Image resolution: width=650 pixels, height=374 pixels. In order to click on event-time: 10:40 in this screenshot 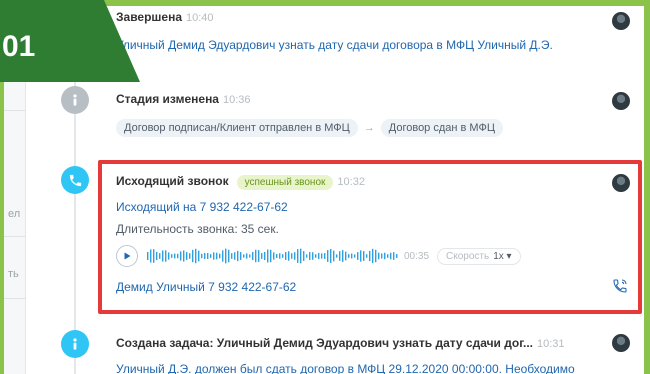, I will do `click(200, 18)`.